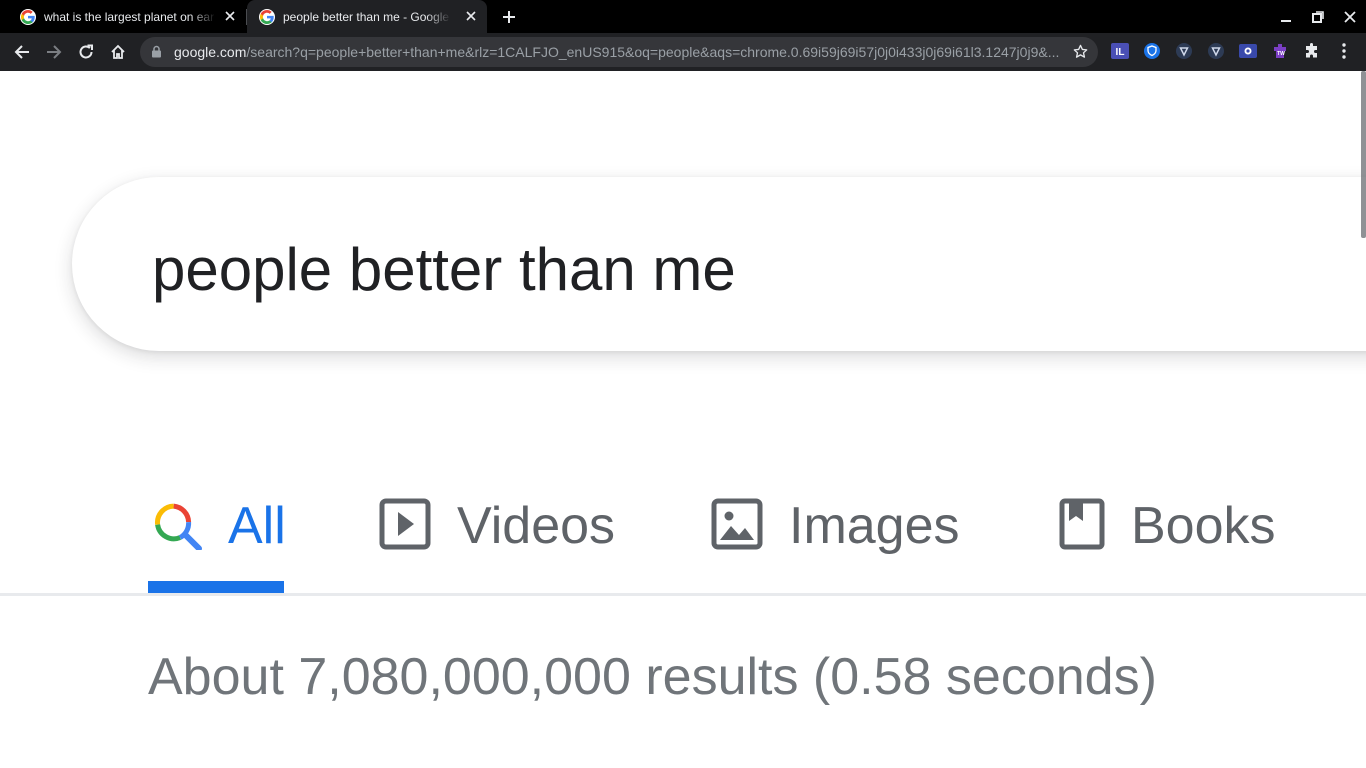 The width and height of the screenshot is (1366, 768). I want to click on tab-videos: Videos, so click(497, 526).